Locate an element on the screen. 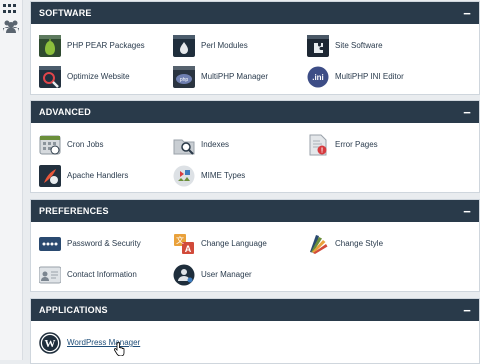  section-header: ADVANCED − is located at coordinates (255, 112).